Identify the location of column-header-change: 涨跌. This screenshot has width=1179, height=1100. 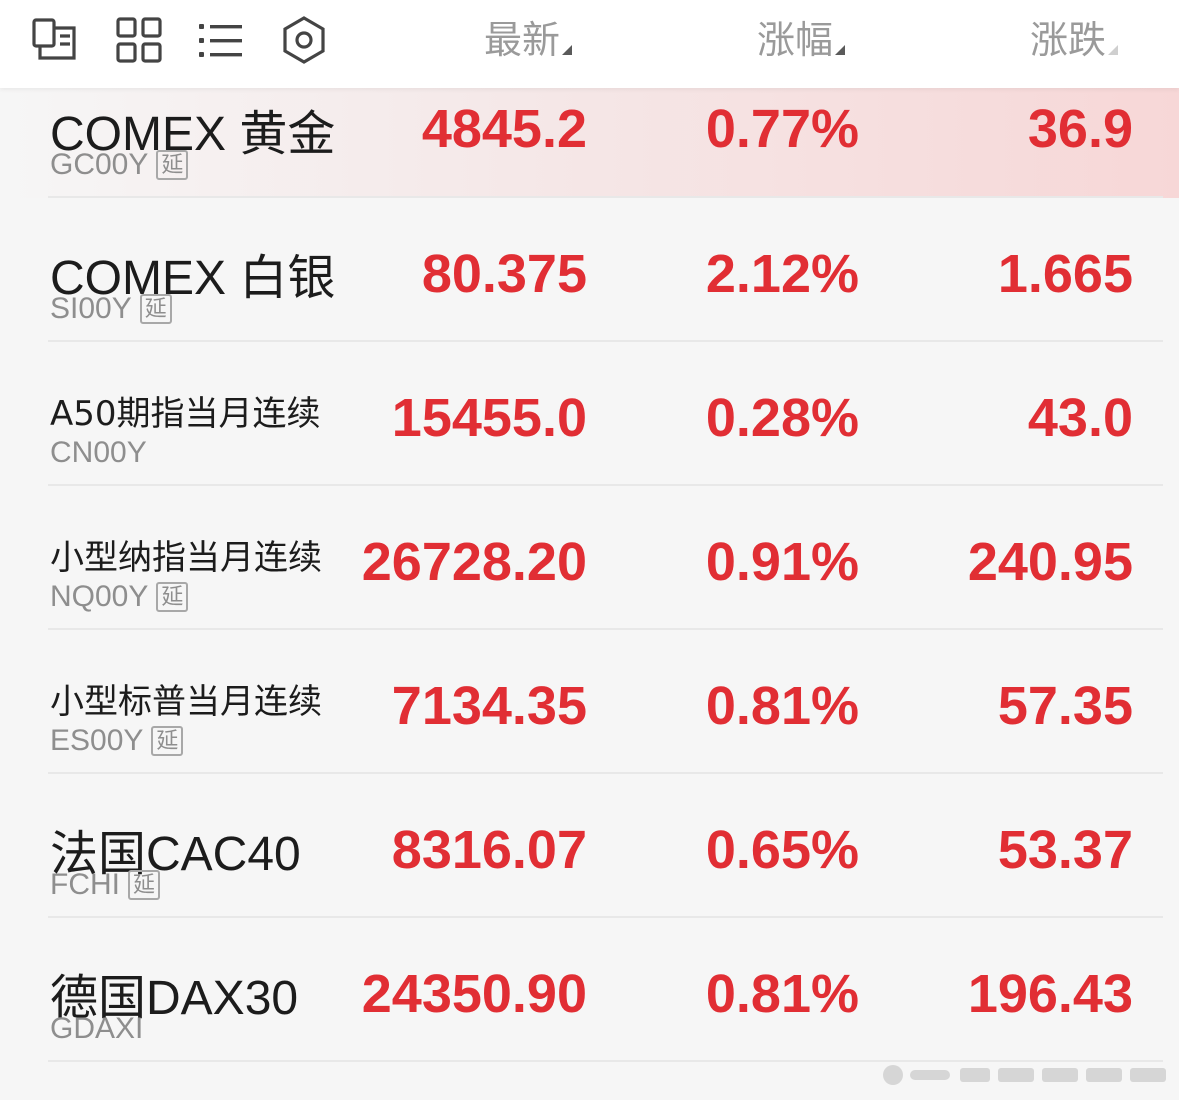
(1074, 40).